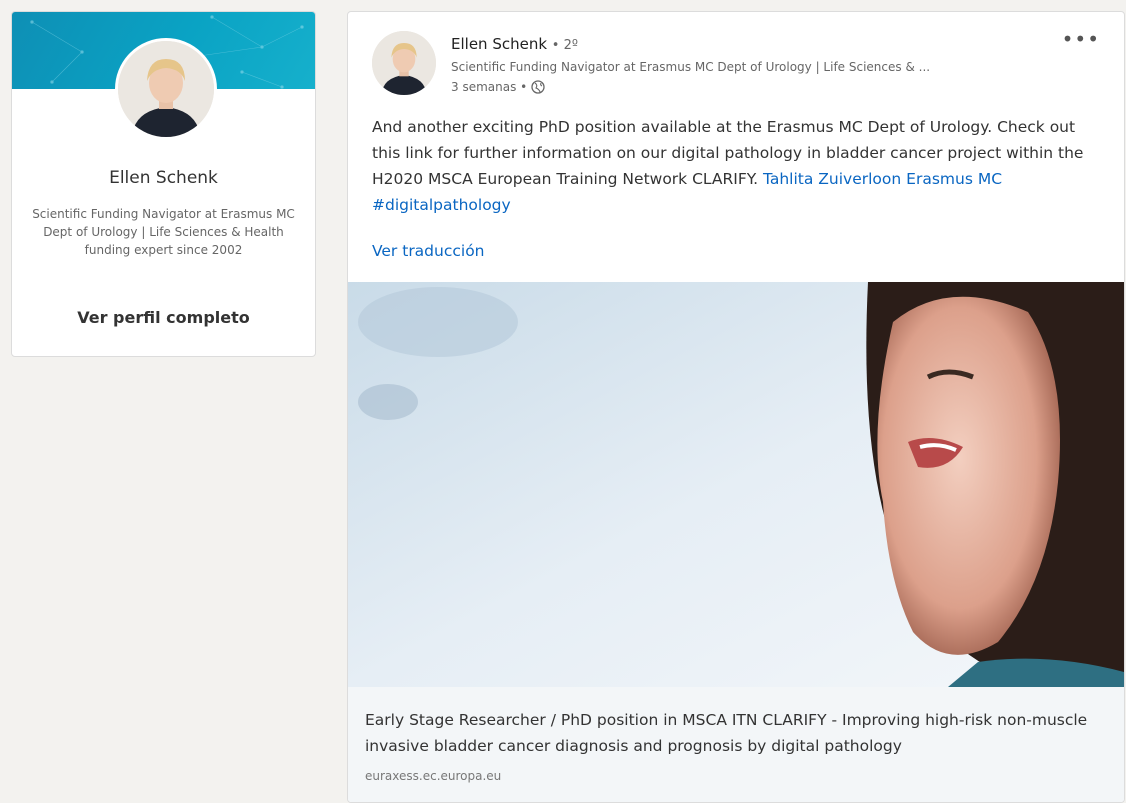 This screenshot has height=803, width=1126. Describe the element at coordinates (954, 179) in the screenshot. I see `mention-erasmus: Erasmus MC` at that location.